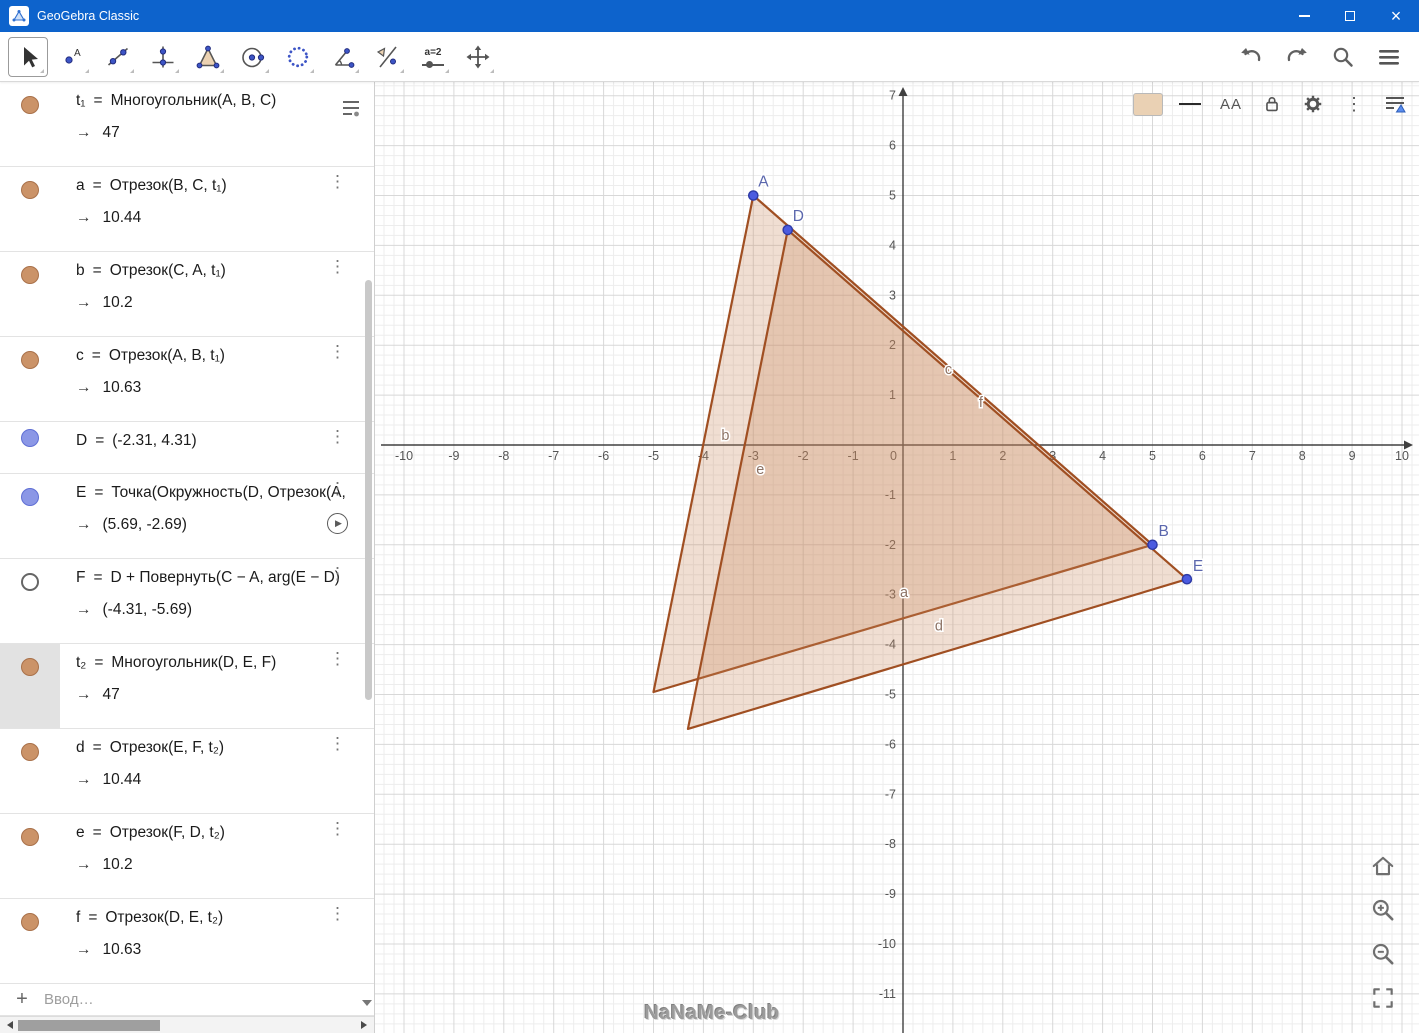 The height and width of the screenshot is (1033, 1419). I want to click on point-B, so click(1152, 545).